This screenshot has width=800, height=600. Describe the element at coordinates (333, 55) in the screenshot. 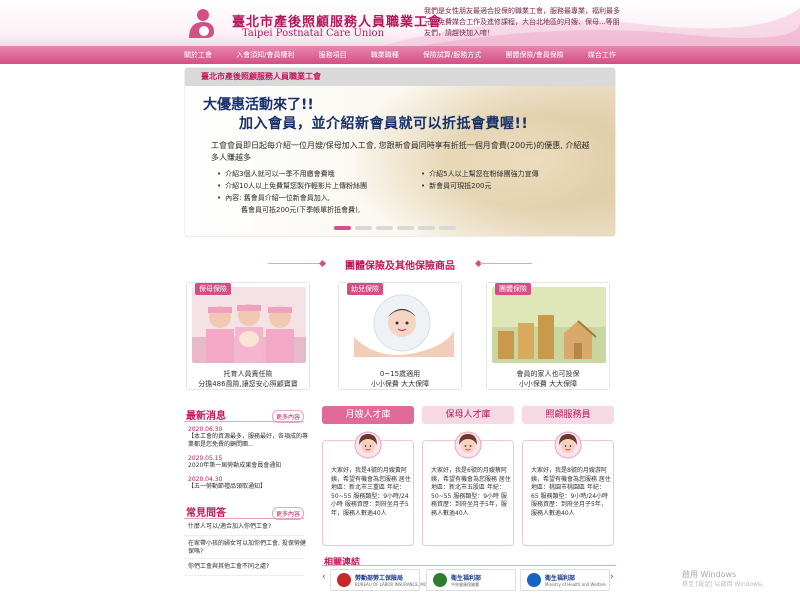

I see `nav-item-services: 服務項目` at that location.